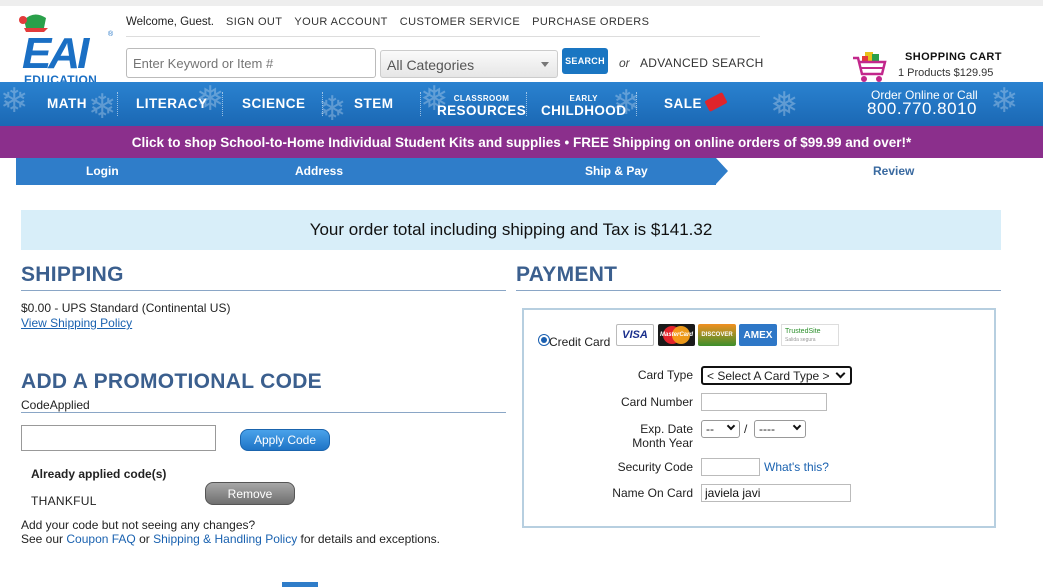  I want to click on whats-this-link: What's this?, so click(796, 467).